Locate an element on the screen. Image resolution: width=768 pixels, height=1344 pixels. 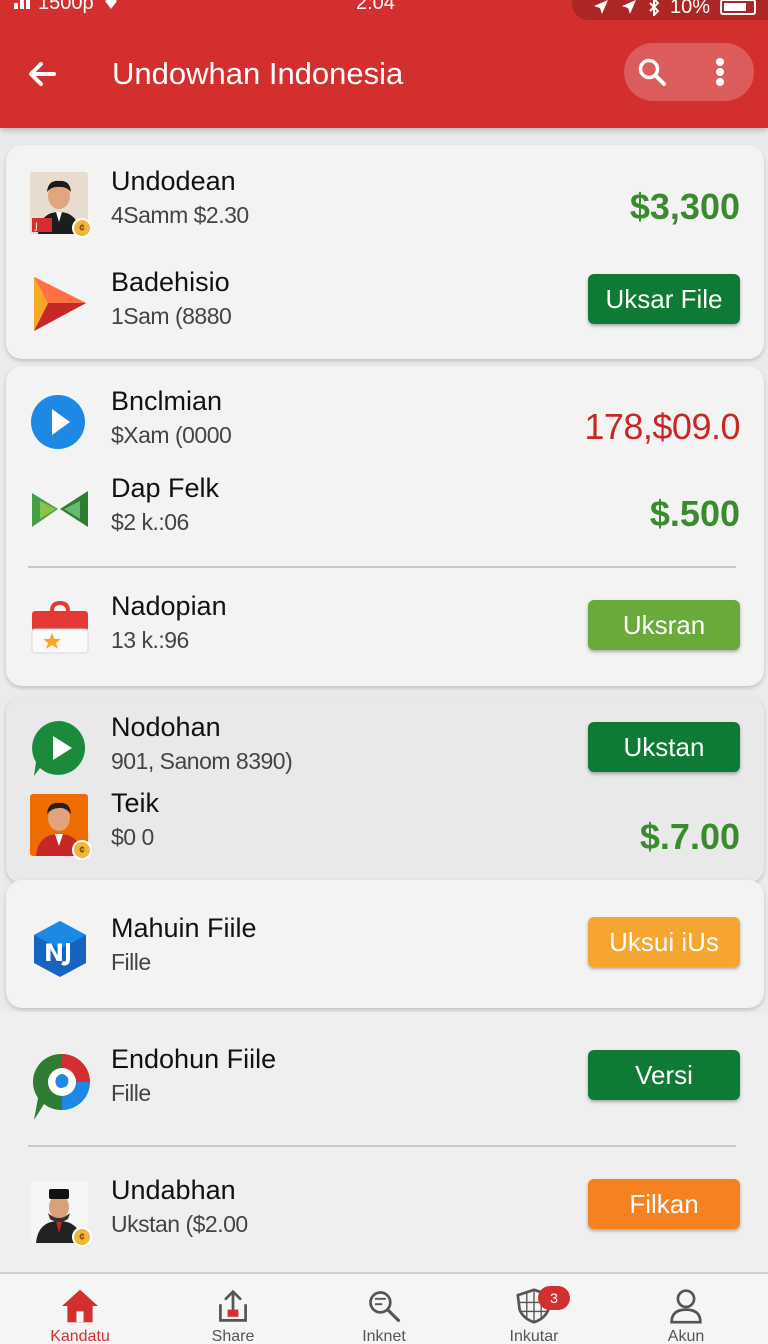
wifi-icon is located at coordinates (110, 4).